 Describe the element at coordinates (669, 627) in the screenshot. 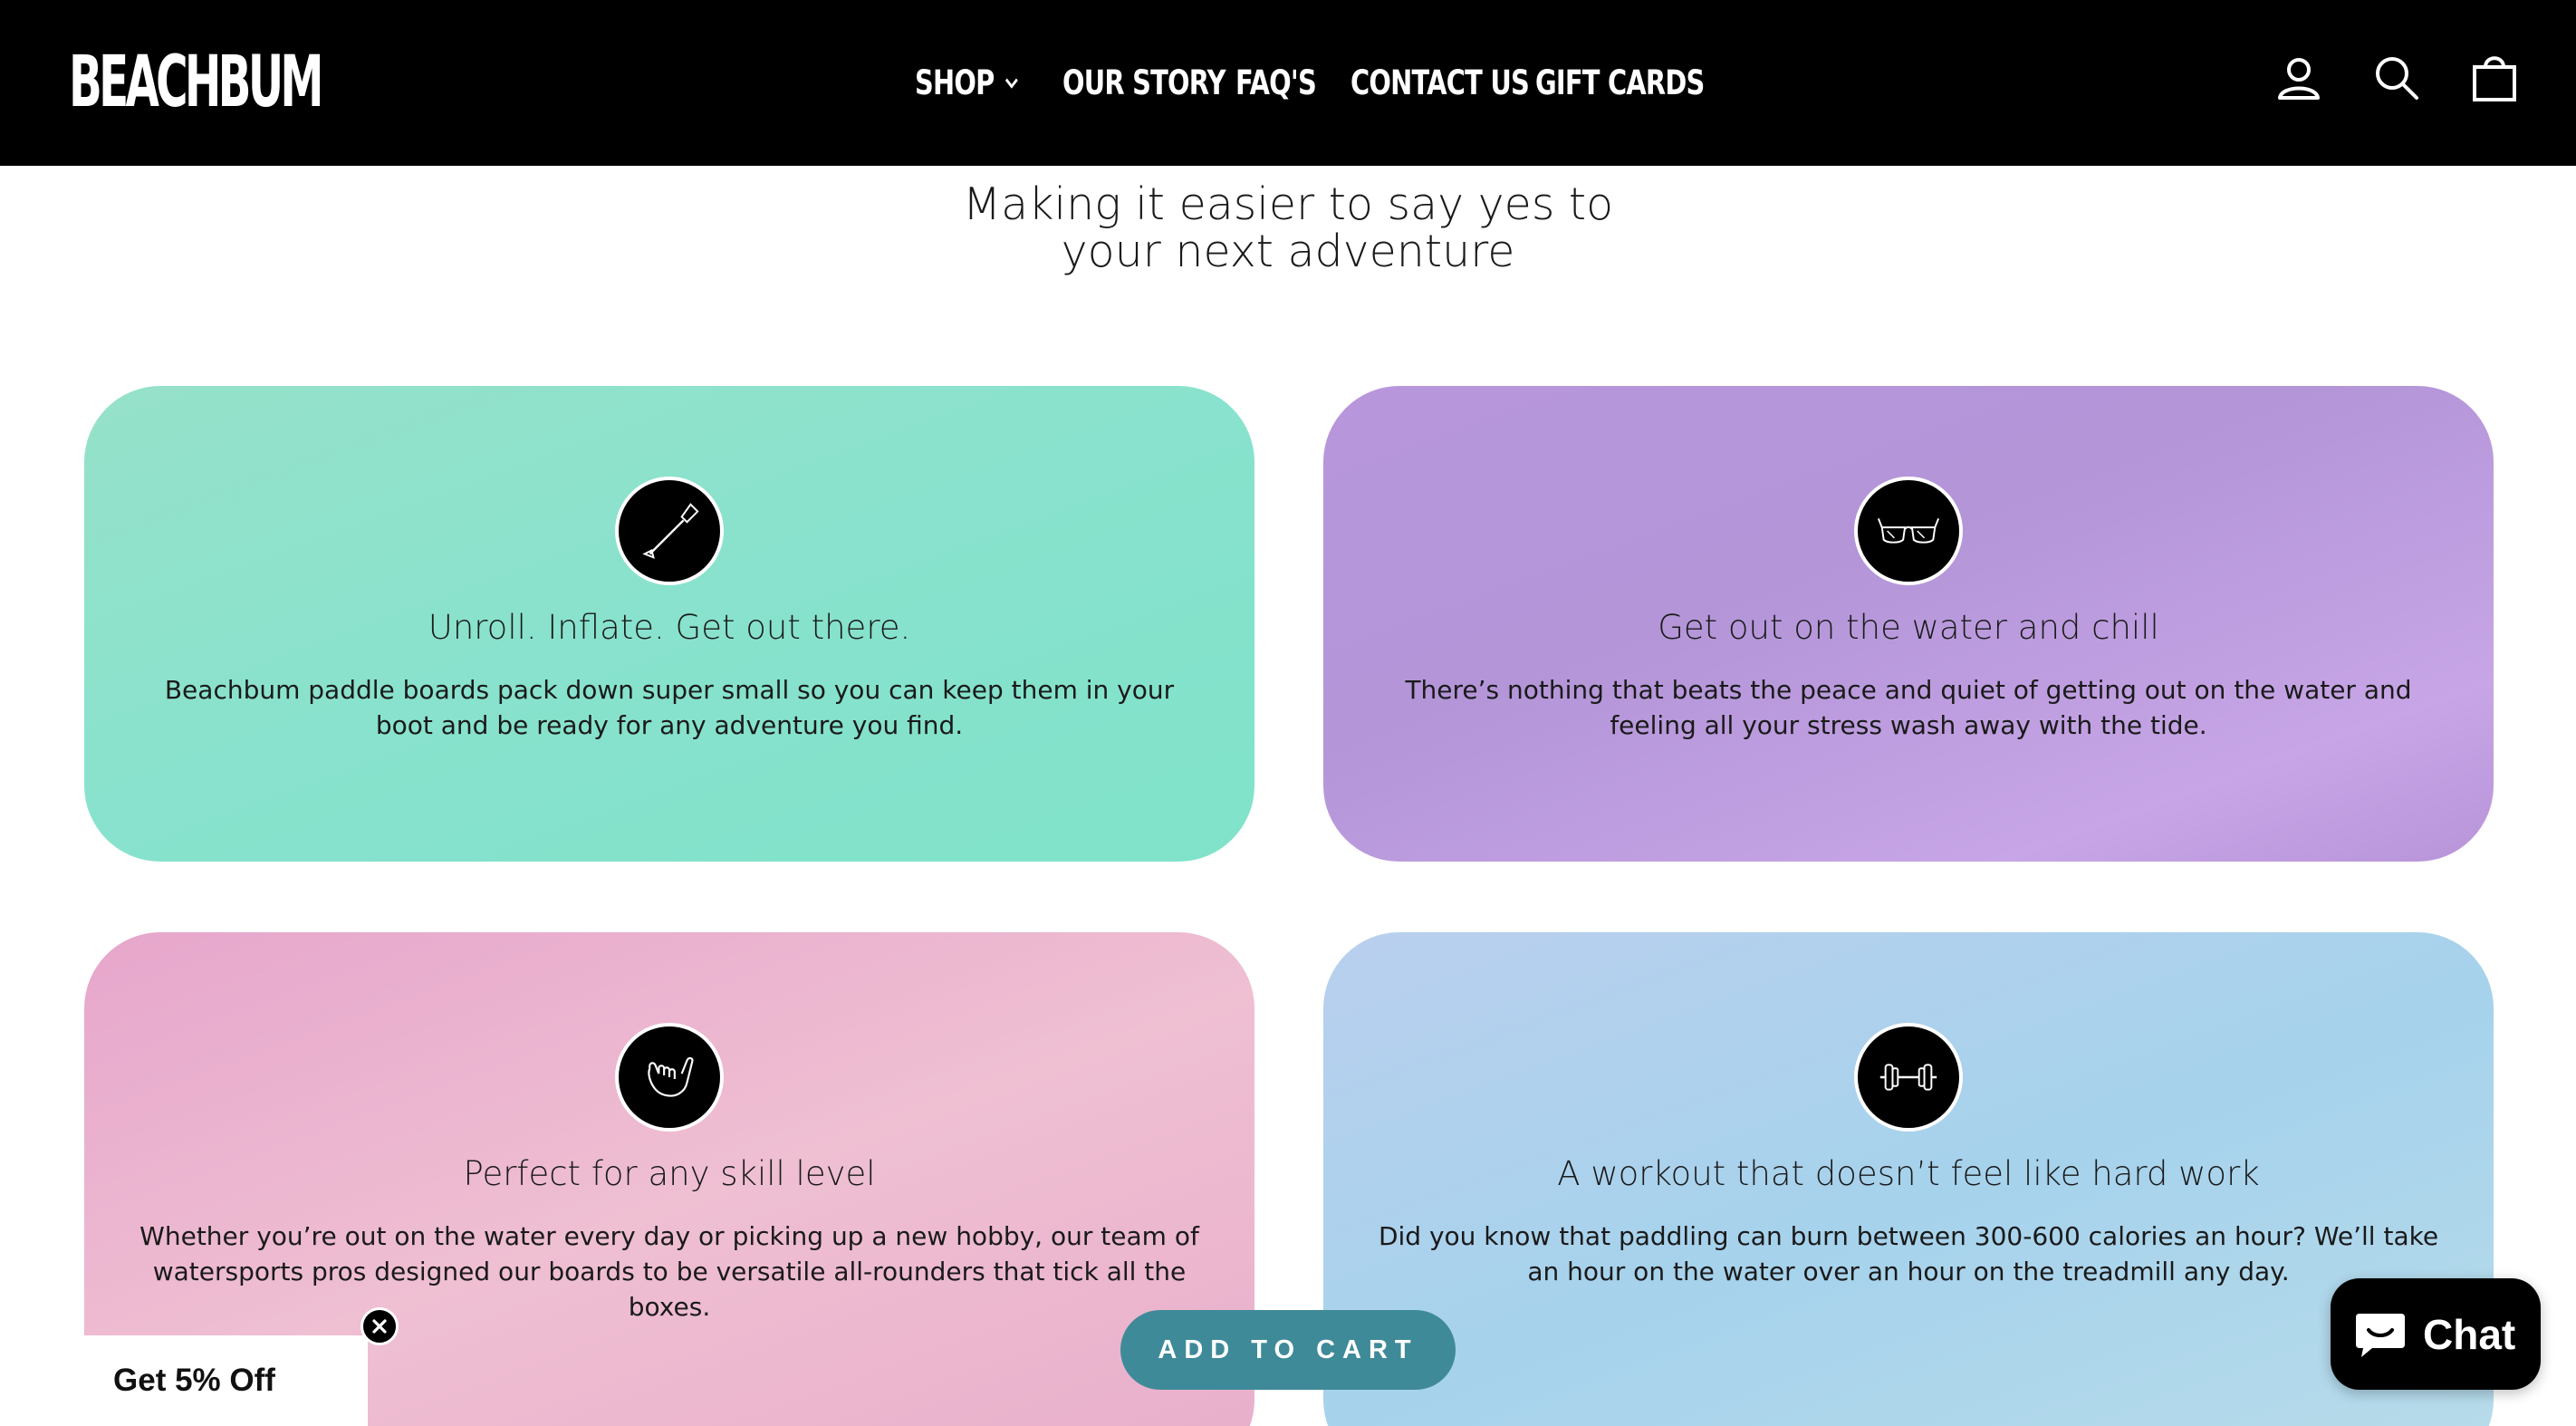

I see `feature-title: Unroll. Inflate. Get out there.` at that location.